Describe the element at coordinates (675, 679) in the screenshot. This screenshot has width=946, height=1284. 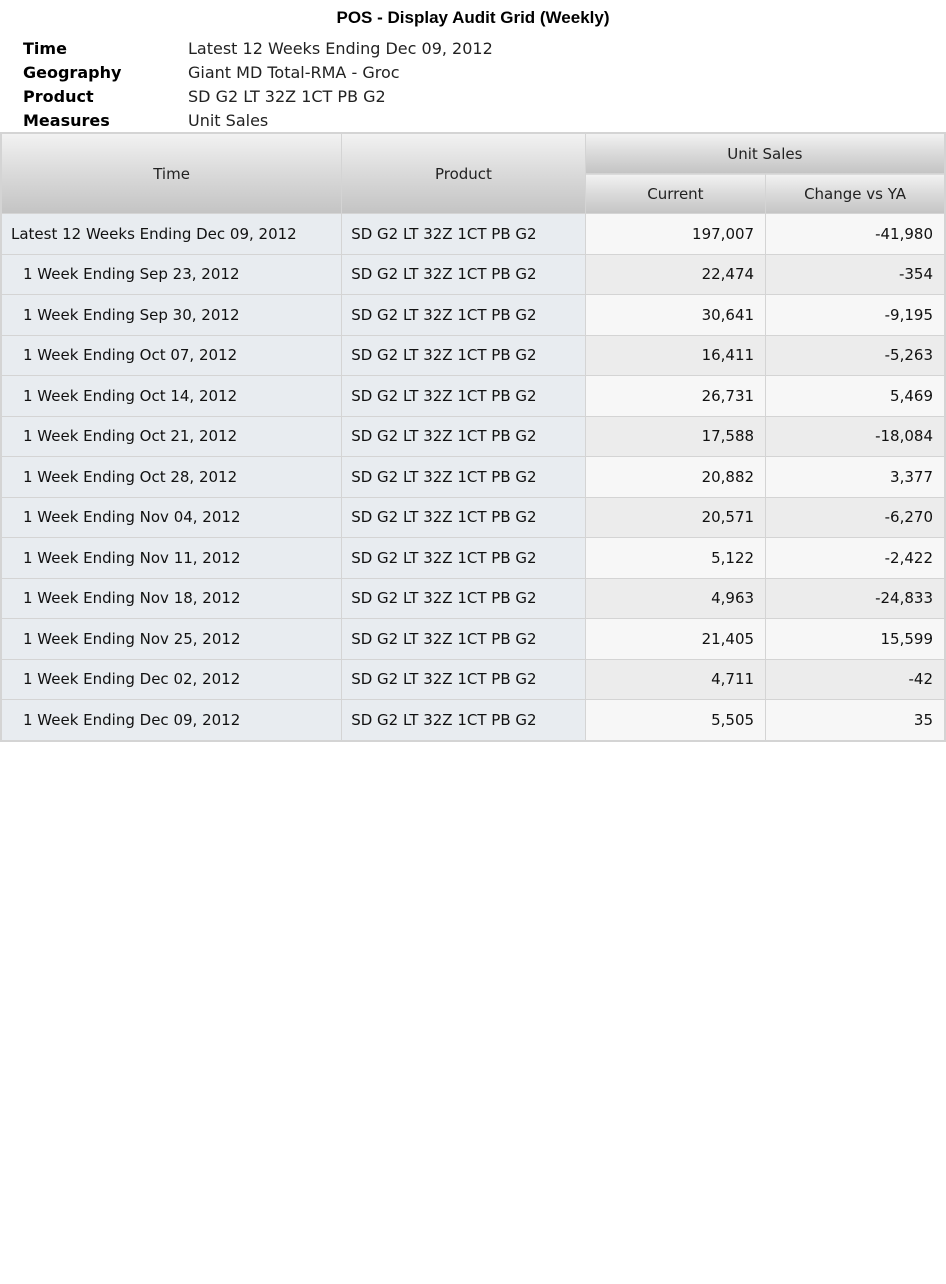
I see `current-value-cell: 4,711` at that location.